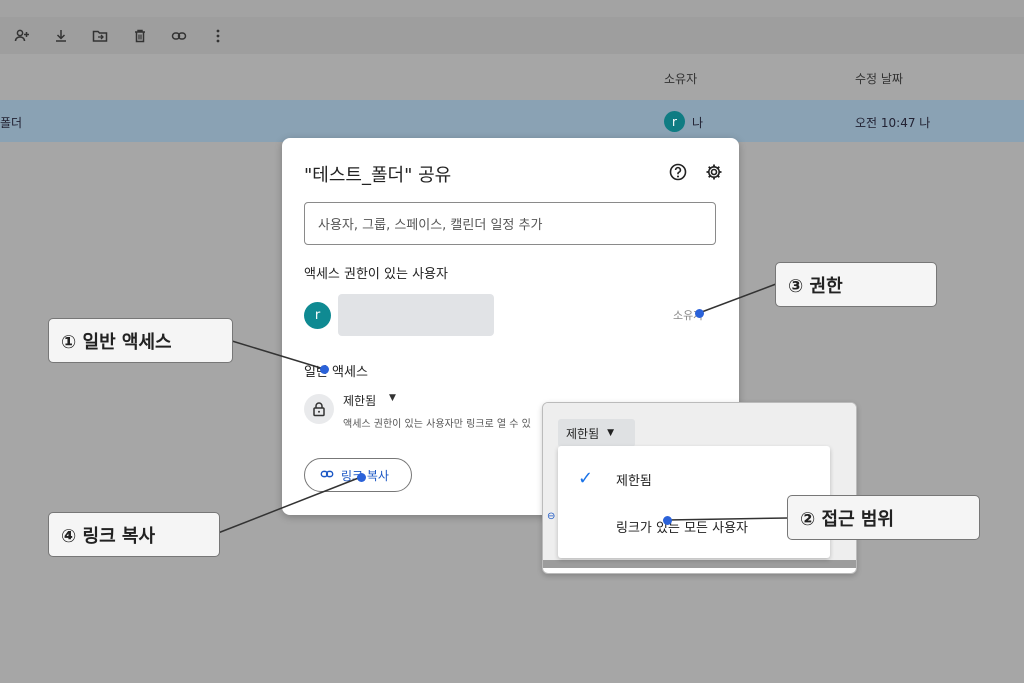 The image size is (1024, 683). What do you see at coordinates (61, 36) in the screenshot?
I see `download-icon` at bounding box center [61, 36].